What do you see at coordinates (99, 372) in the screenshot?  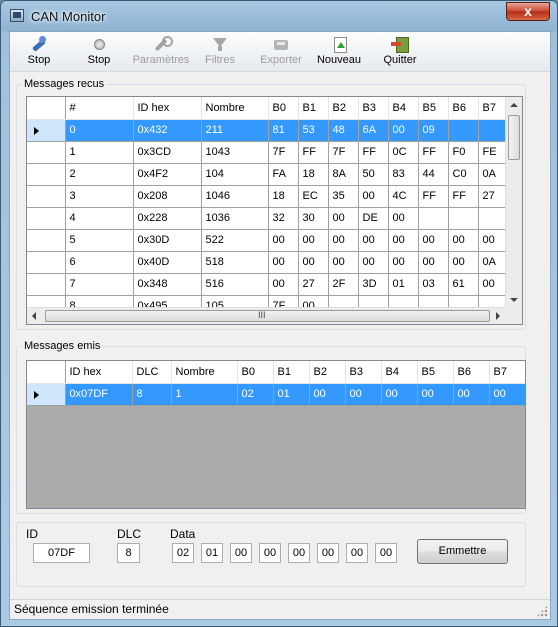 I see `column-header: ID hex` at bounding box center [99, 372].